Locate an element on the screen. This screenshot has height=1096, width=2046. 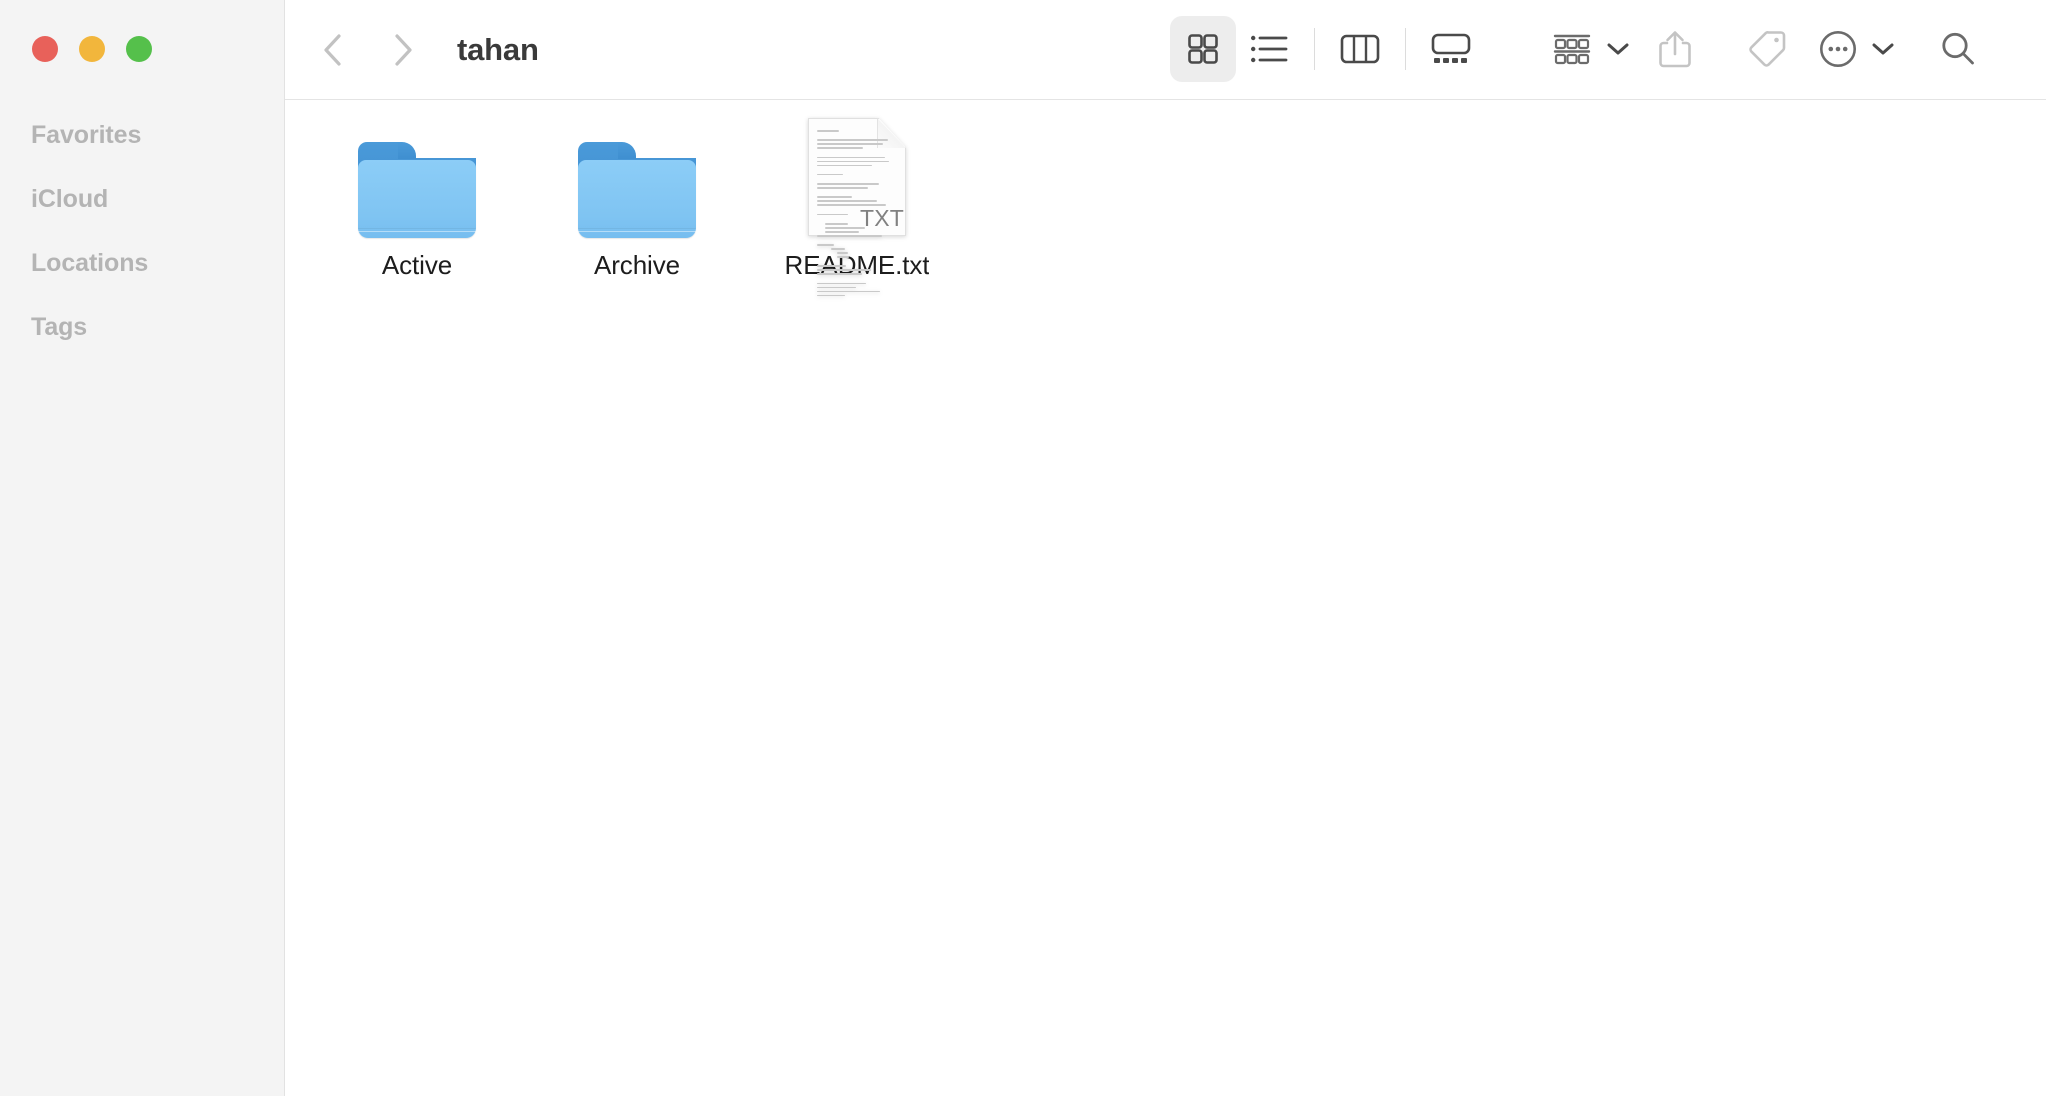
gallery-icon is located at coordinates (1451, 48).